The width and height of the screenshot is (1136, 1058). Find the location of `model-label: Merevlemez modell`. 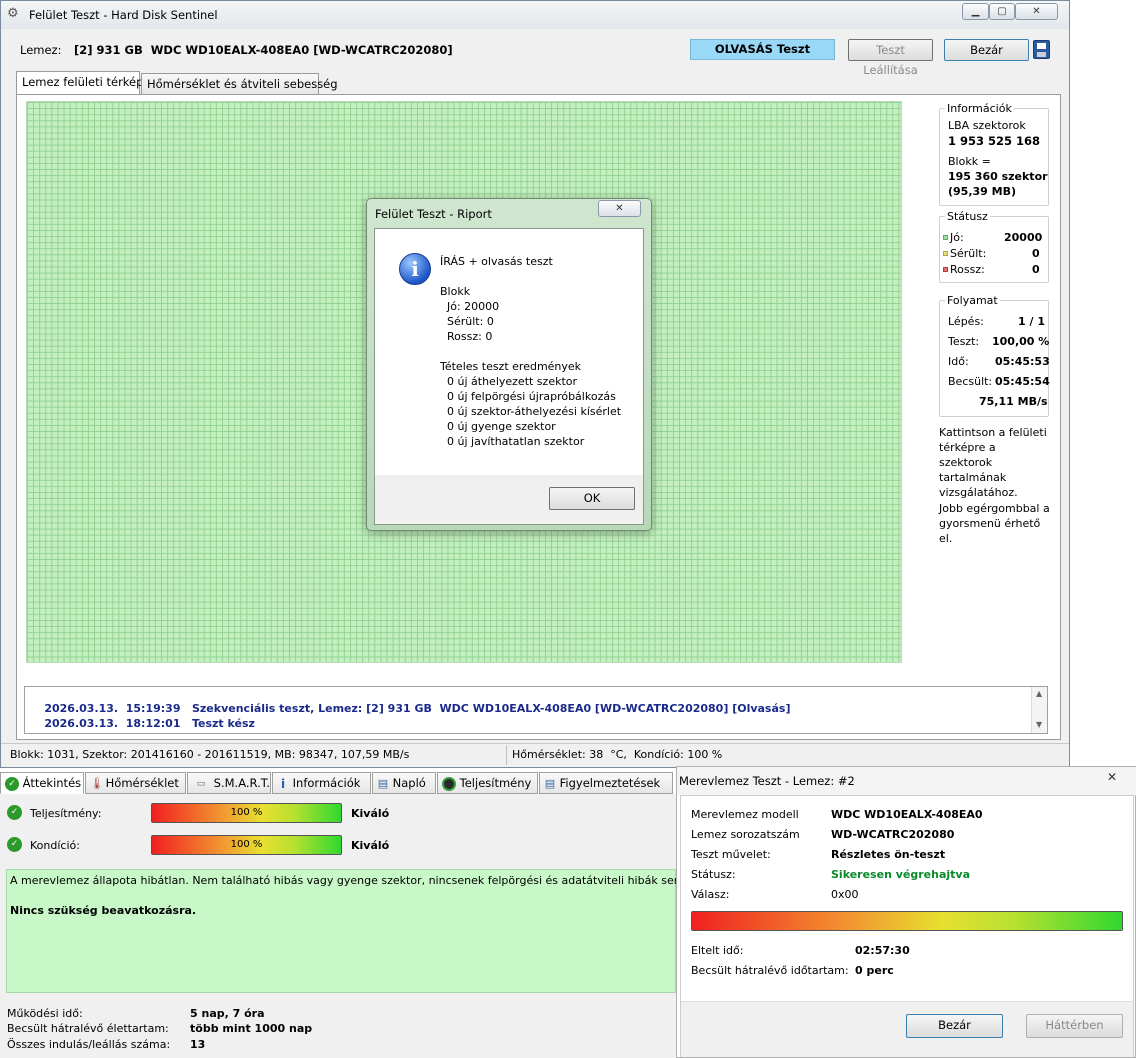

model-label: Merevlemez modell is located at coordinates (745, 814).